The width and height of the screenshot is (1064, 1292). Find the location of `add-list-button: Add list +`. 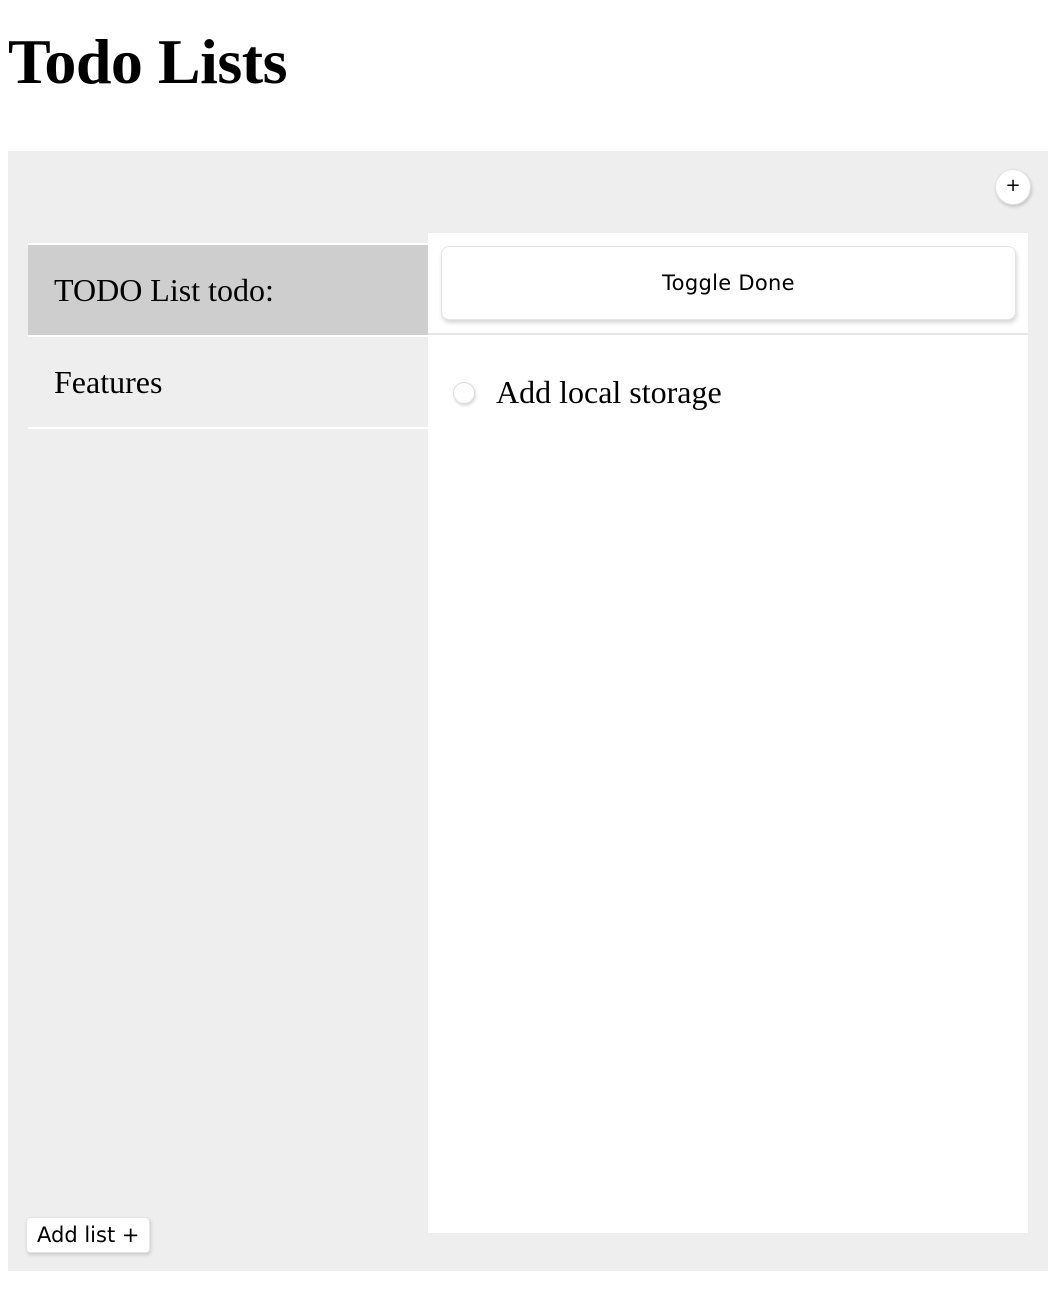

add-list-button: Add list + is located at coordinates (88, 1235).